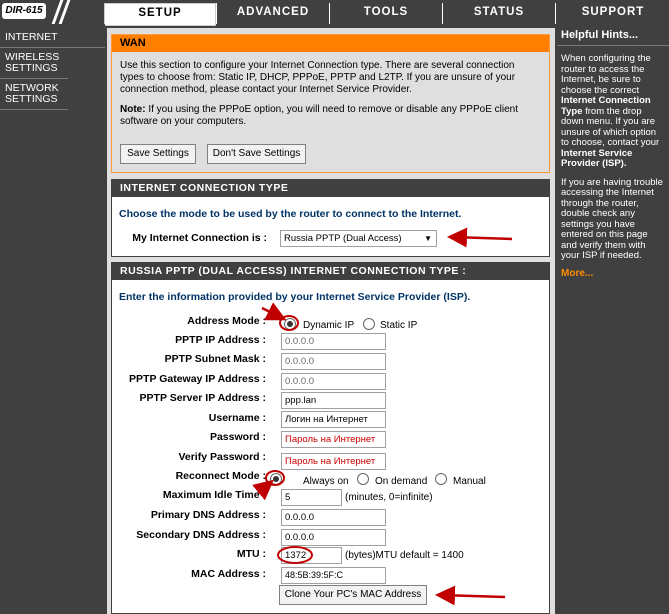 The image size is (669, 614). Describe the element at coordinates (470, 595) in the screenshot. I see `arrow-clone-mac` at that location.